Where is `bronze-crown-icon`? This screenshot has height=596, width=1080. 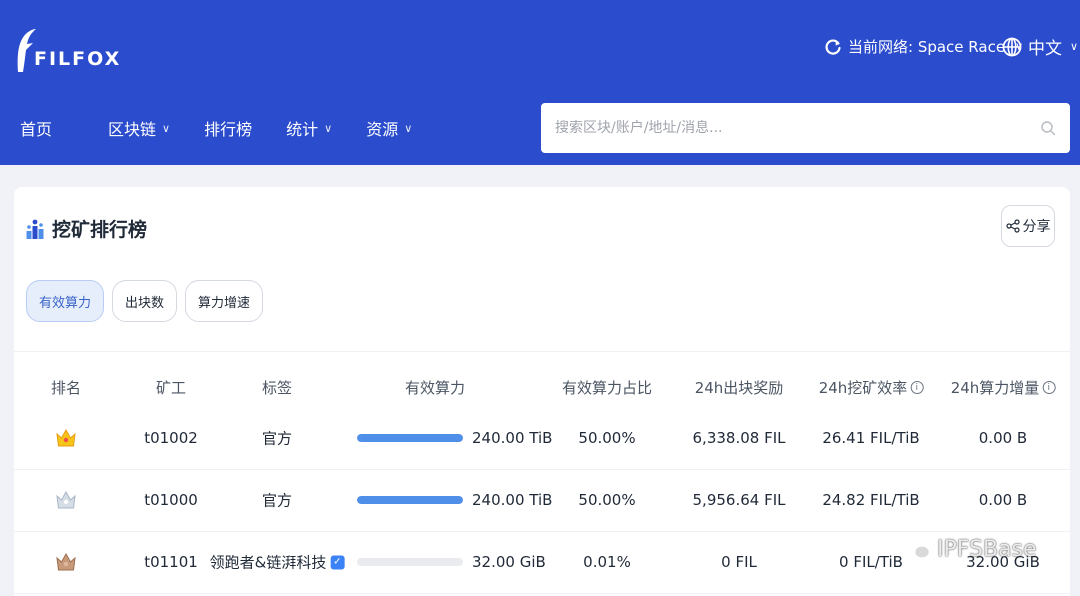
bronze-crown-icon is located at coordinates (66, 561).